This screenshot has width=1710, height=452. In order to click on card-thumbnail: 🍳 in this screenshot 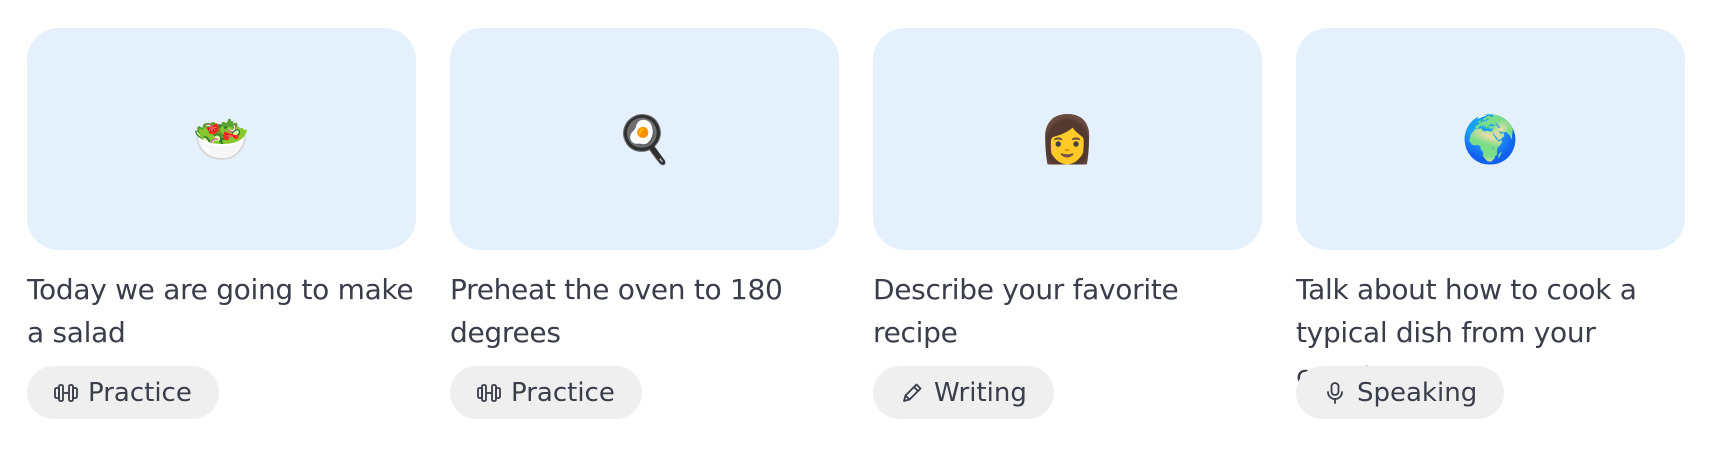, I will do `click(644, 139)`.